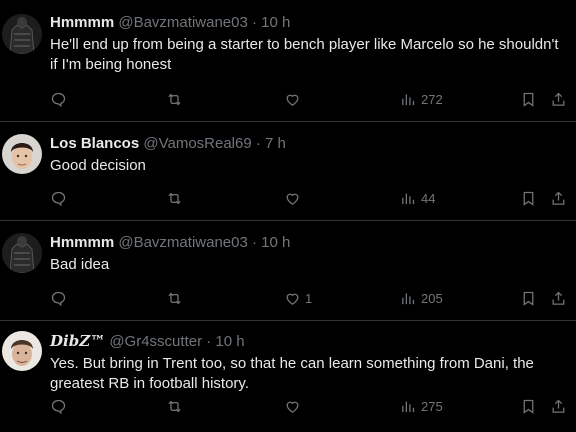 This screenshot has height=432, width=576. I want to click on tweet-text: Bad idea, so click(80, 264).